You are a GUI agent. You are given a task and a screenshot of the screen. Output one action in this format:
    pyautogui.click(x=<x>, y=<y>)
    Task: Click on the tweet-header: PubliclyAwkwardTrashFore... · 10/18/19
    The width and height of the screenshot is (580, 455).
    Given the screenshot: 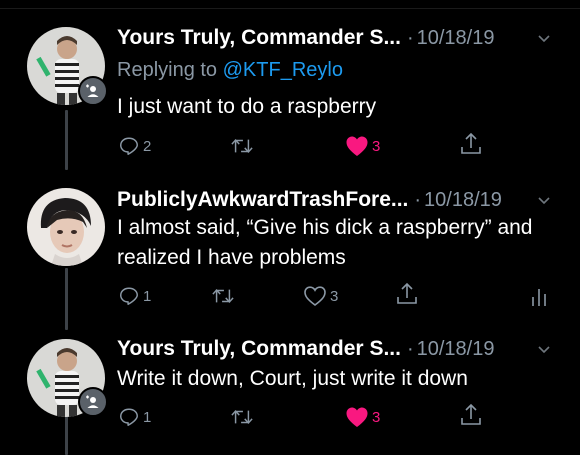 What is the action you would take?
    pyautogui.click(x=333, y=200)
    